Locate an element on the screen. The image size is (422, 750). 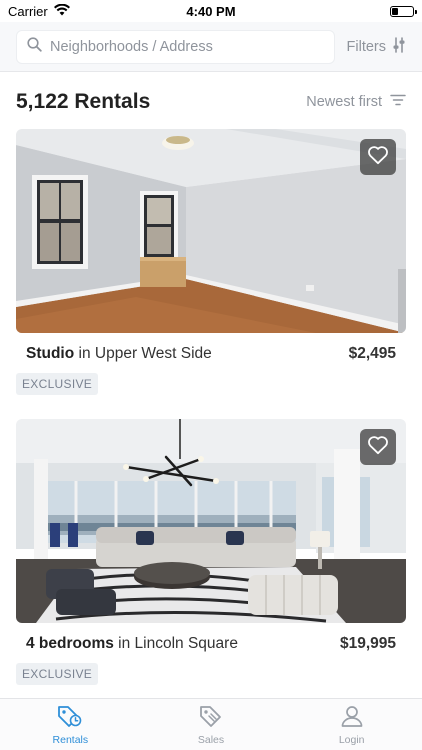
sort-button: Newest first is located at coordinates (356, 102).